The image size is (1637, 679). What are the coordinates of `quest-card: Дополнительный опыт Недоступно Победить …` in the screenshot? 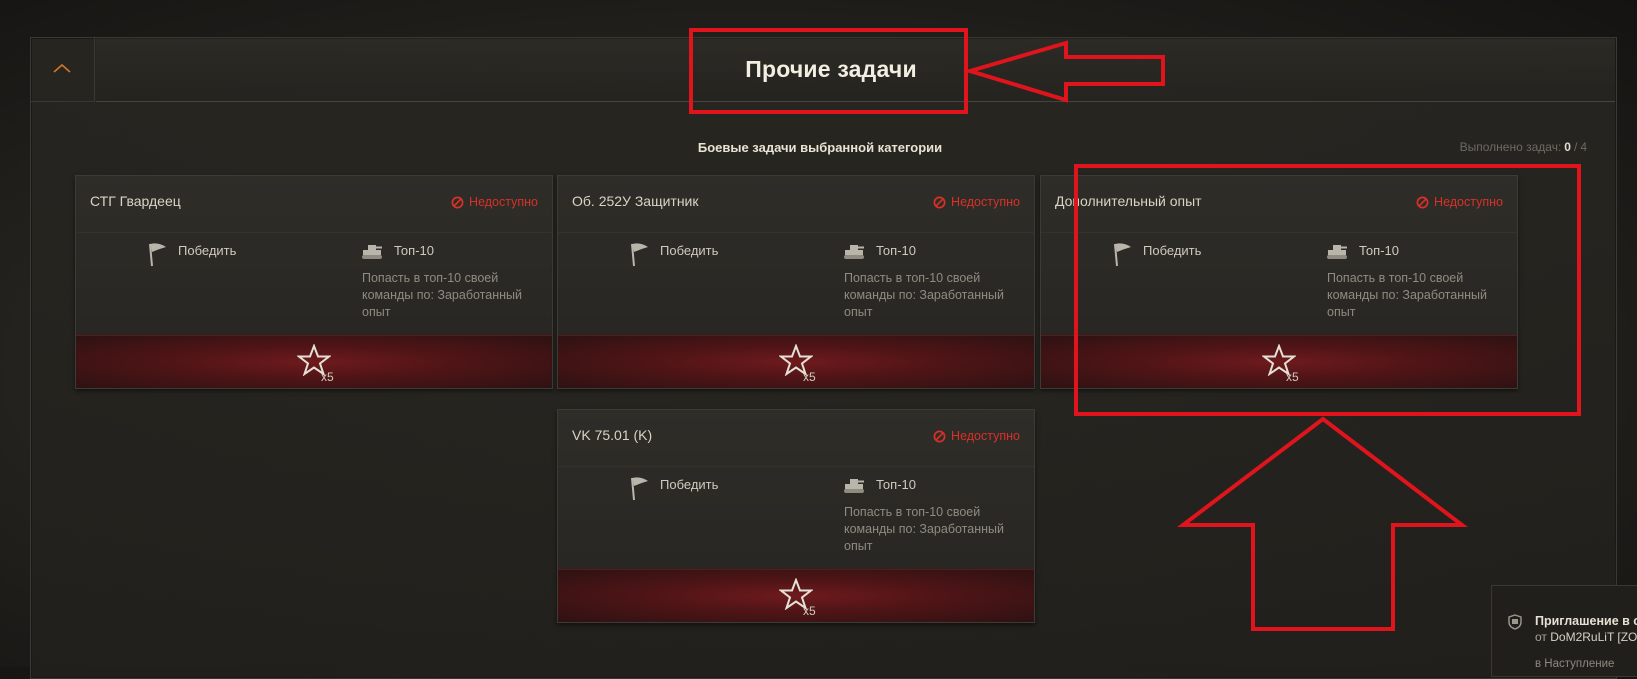 It's located at (1279, 282).